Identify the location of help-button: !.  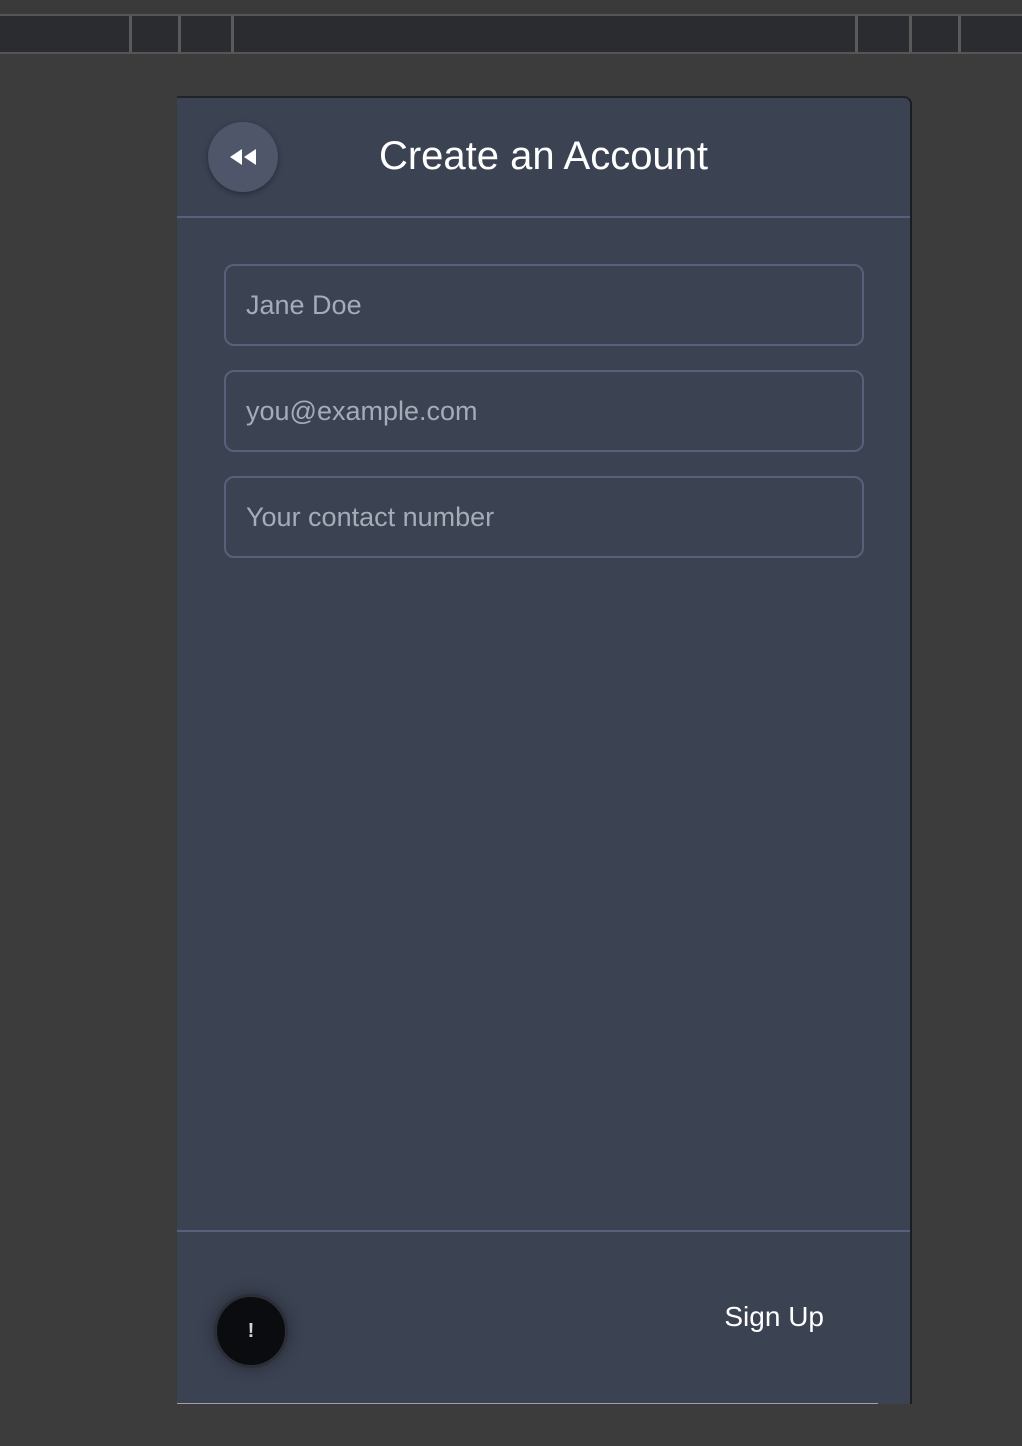
(251, 1331).